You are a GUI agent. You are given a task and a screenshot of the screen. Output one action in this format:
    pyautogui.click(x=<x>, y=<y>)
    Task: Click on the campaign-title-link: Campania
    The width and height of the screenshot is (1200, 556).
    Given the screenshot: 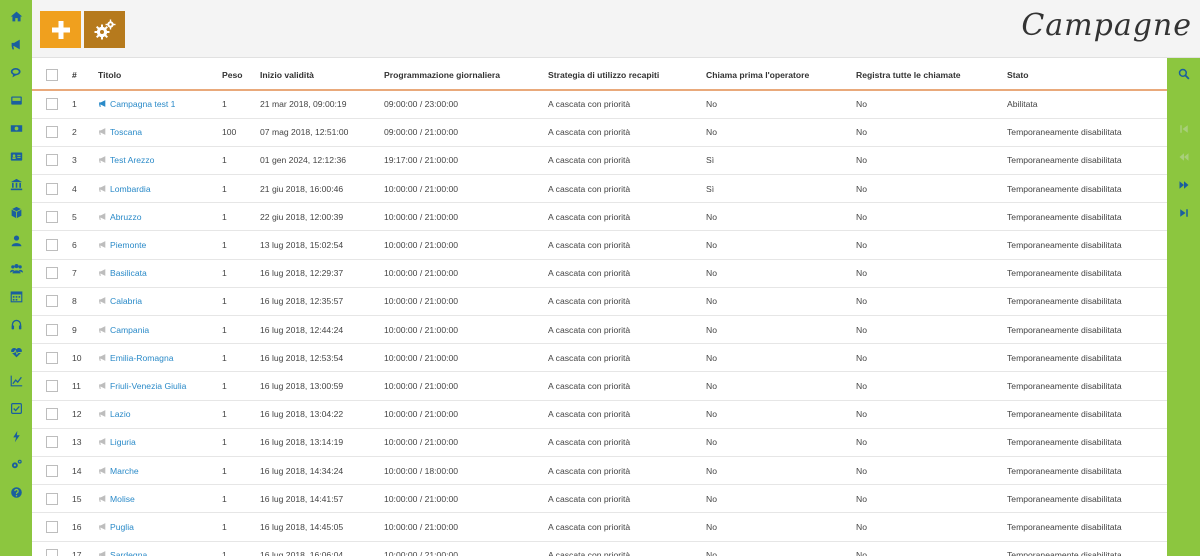 What is the action you would take?
    pyautogui.click(x=129, y=330)
    